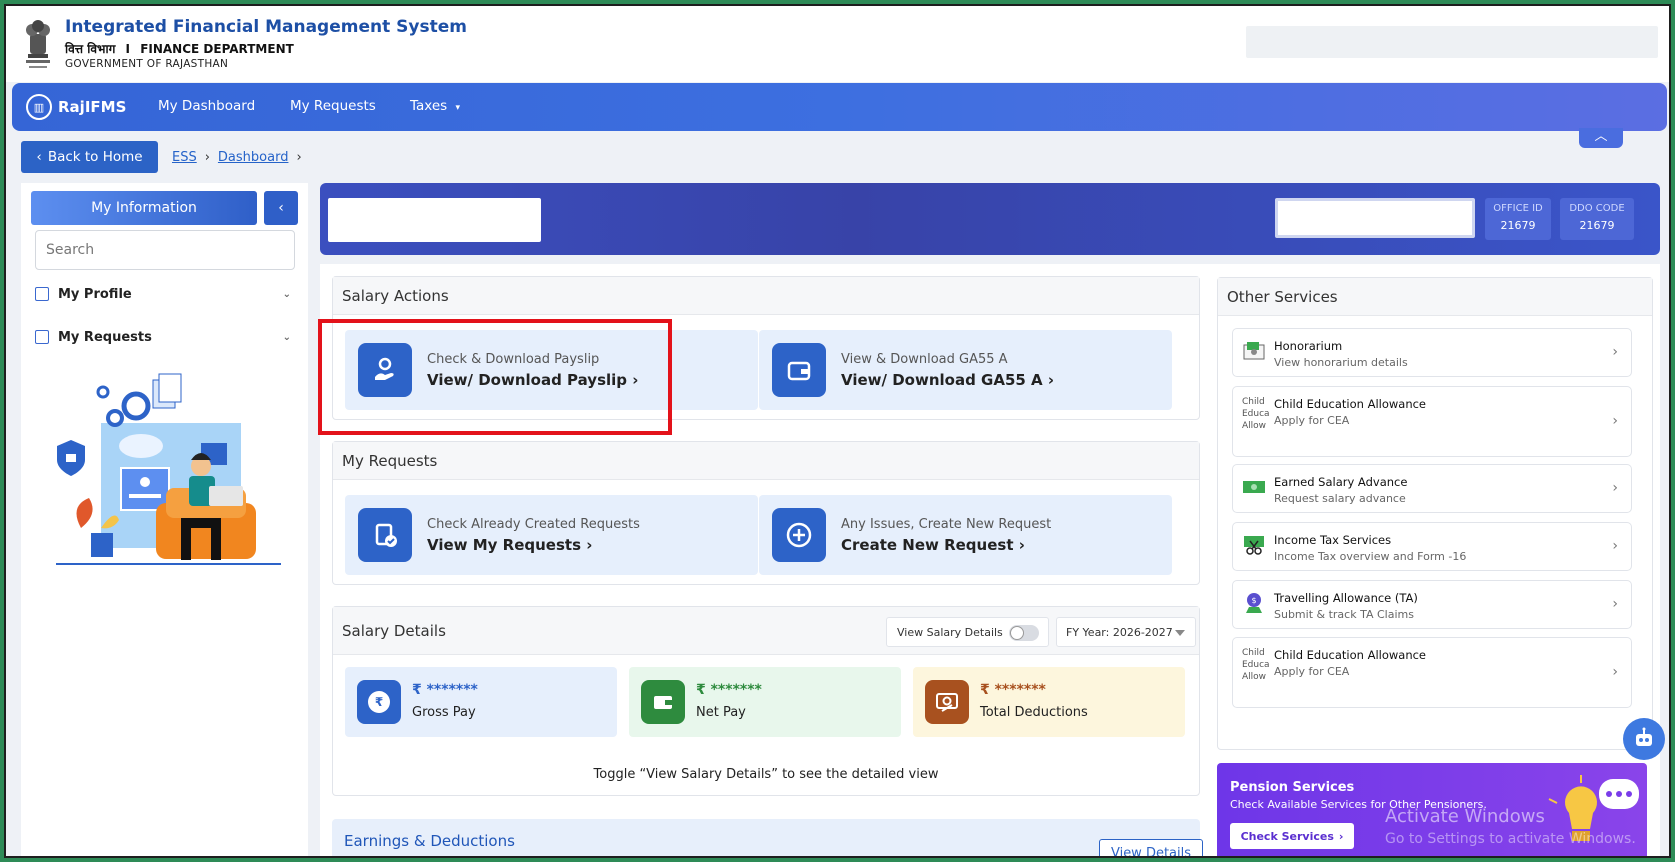 The image size is (1675, 862). What do you see at coordinates (1254, 487) in the screenshot?
I see `banknote-icon` at bounding box center [1254, 487].